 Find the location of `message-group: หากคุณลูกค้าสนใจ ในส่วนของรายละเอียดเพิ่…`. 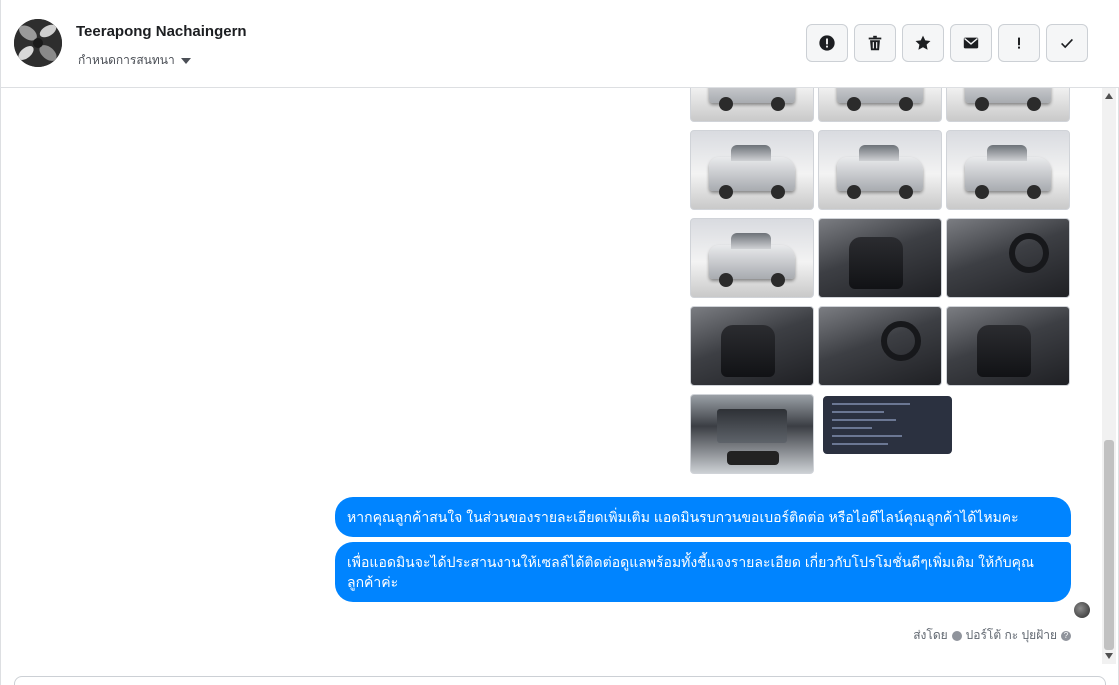

message-group: หากคุณลูกค้าสนใจ ในส่วนของรายละเอียดเพิ่… is located at coordinates (703, 549).